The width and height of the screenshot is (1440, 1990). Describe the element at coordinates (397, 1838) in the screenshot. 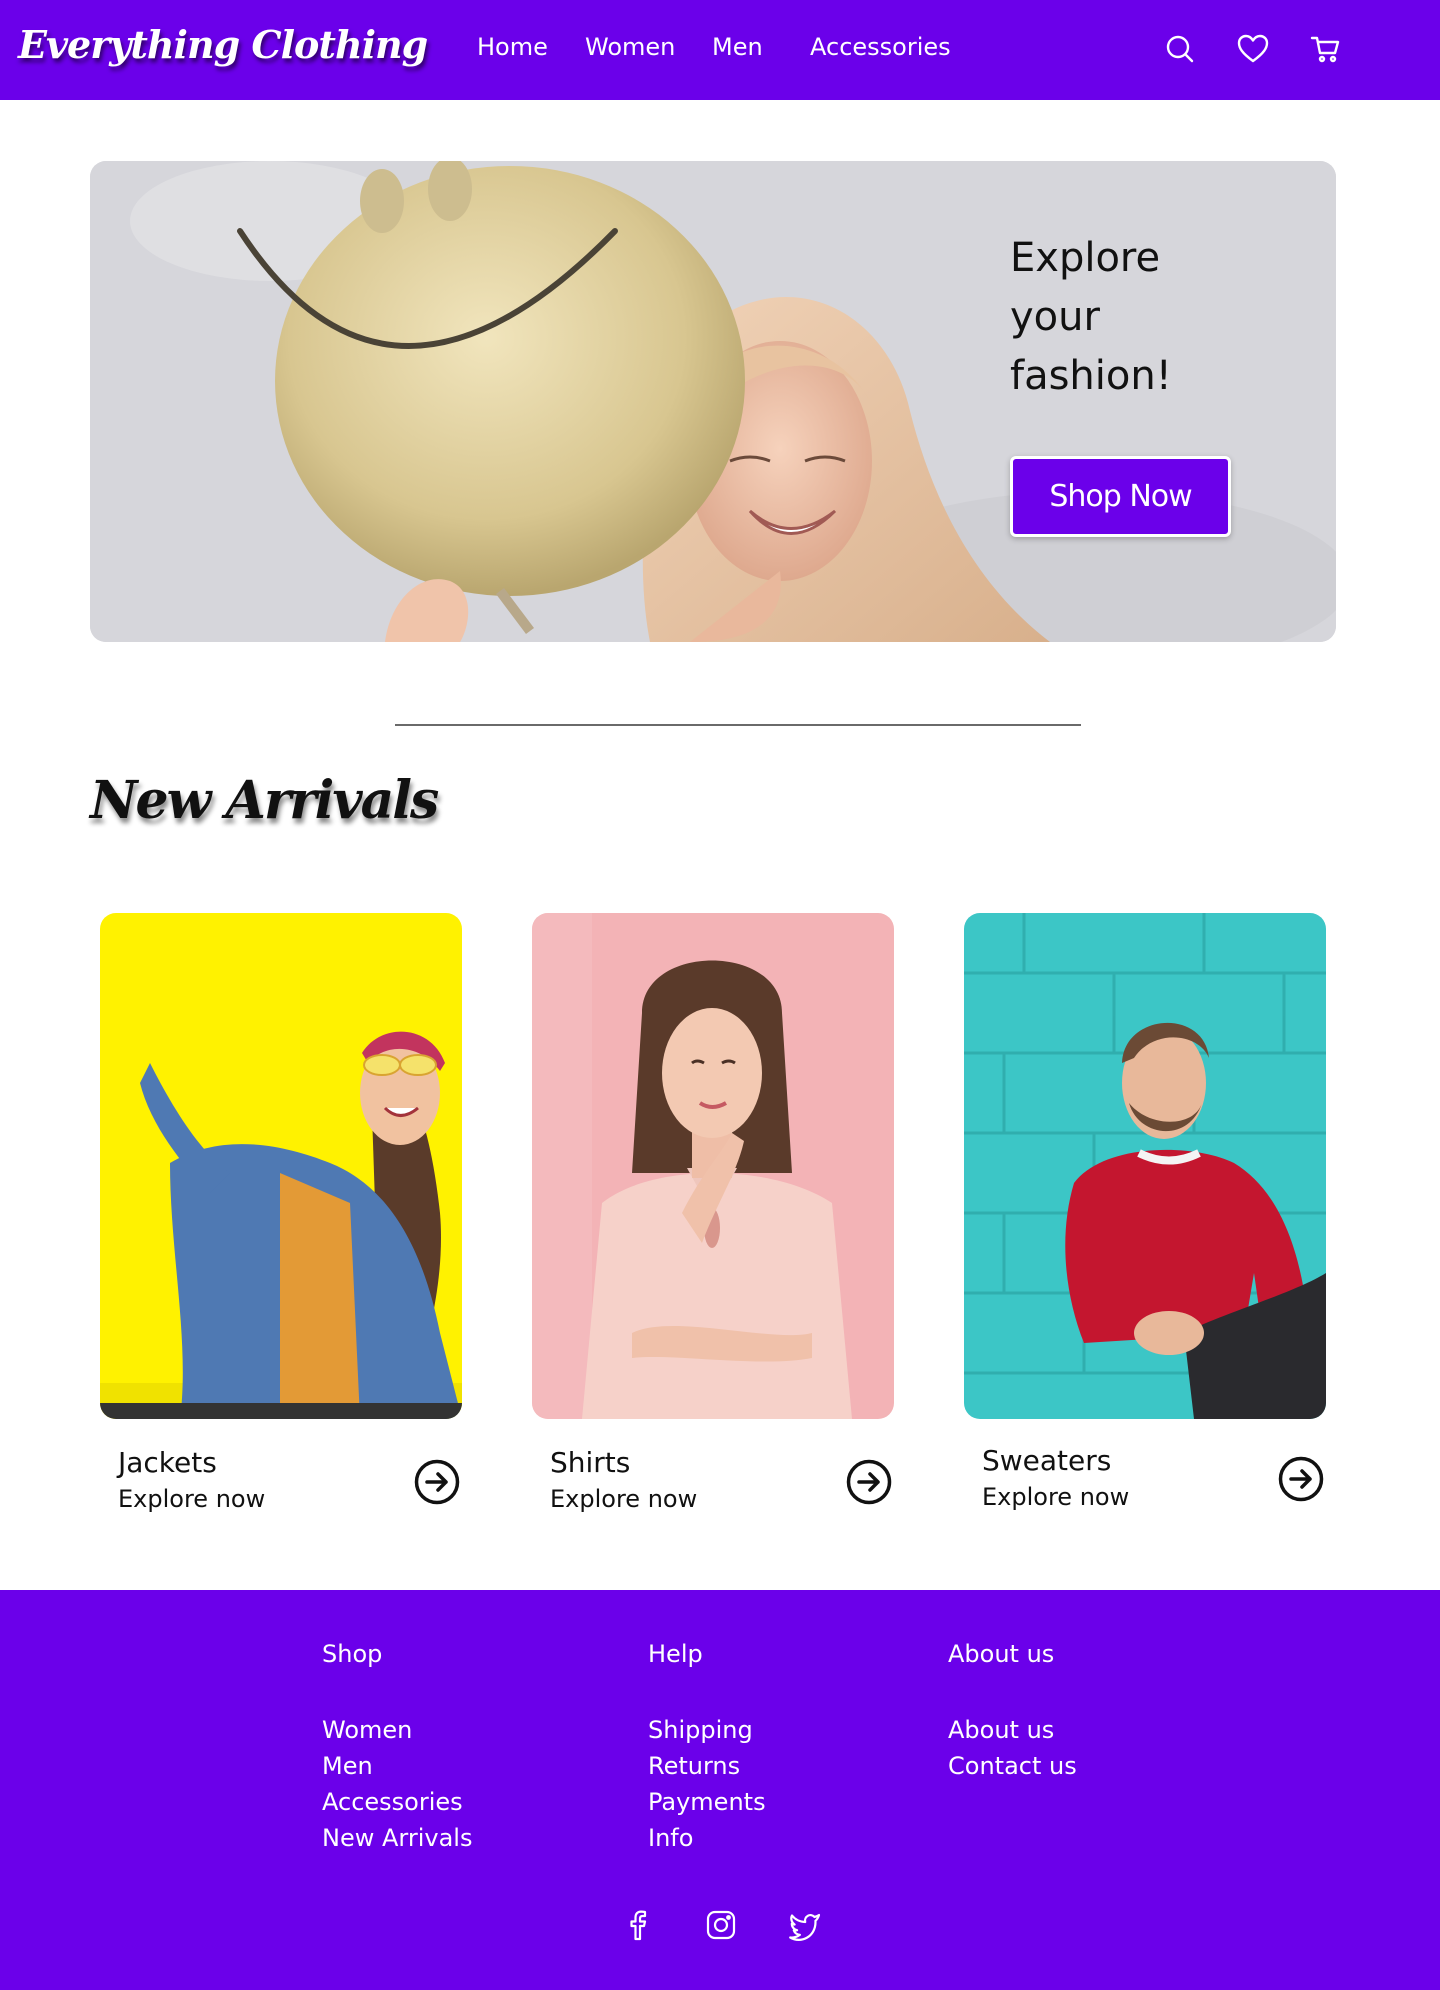

I see `footer-link-new-arrivals: New Arrivals` at that location.